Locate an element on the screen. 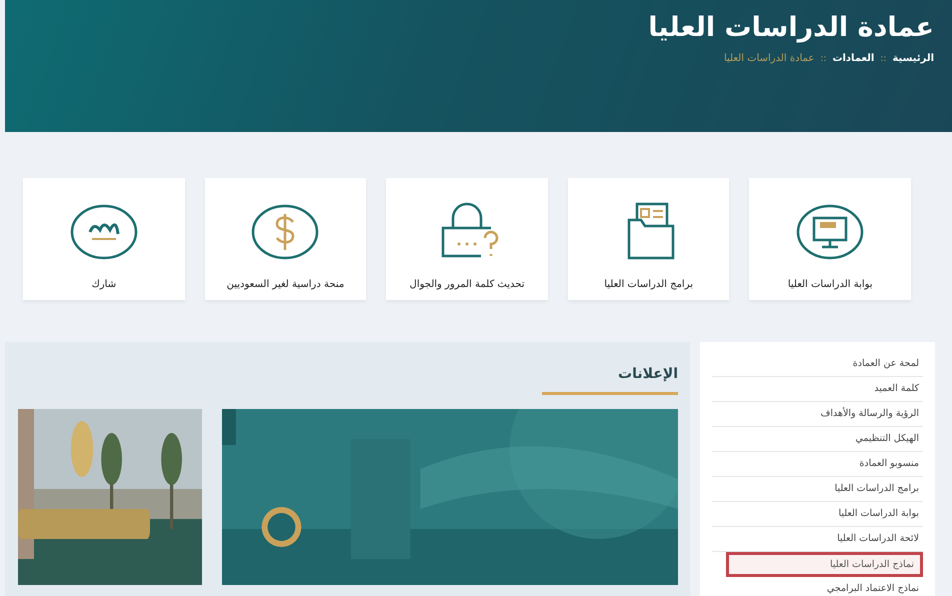 This screenshot has width=952, height=596. service-card: برامج الدراسات العليا is located at coordinates (649, 239).